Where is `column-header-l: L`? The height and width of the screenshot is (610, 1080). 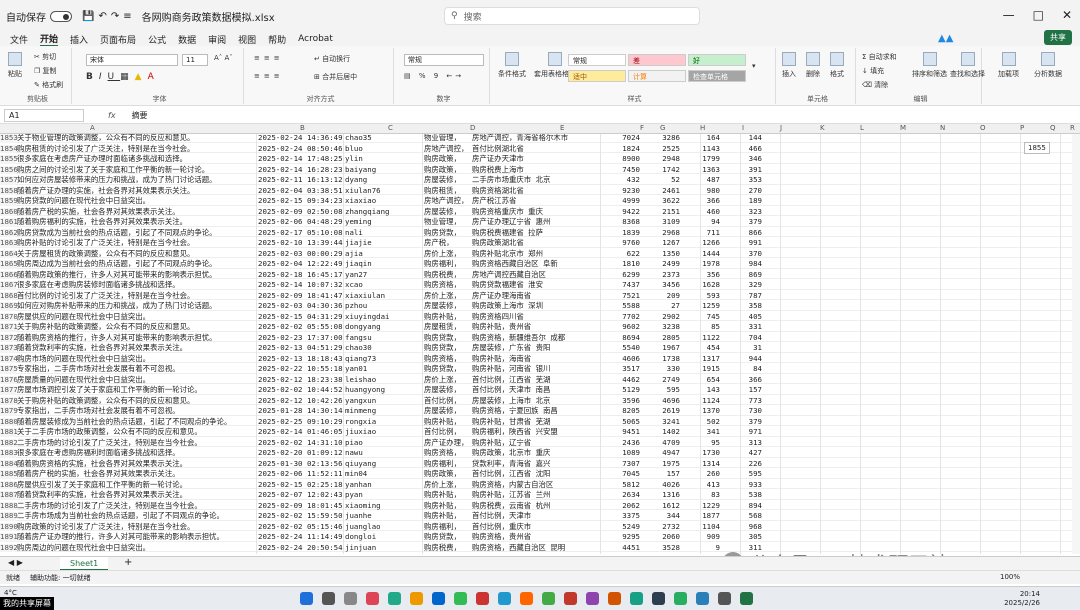 column-header-l: L is located at coordinates (862, 128).